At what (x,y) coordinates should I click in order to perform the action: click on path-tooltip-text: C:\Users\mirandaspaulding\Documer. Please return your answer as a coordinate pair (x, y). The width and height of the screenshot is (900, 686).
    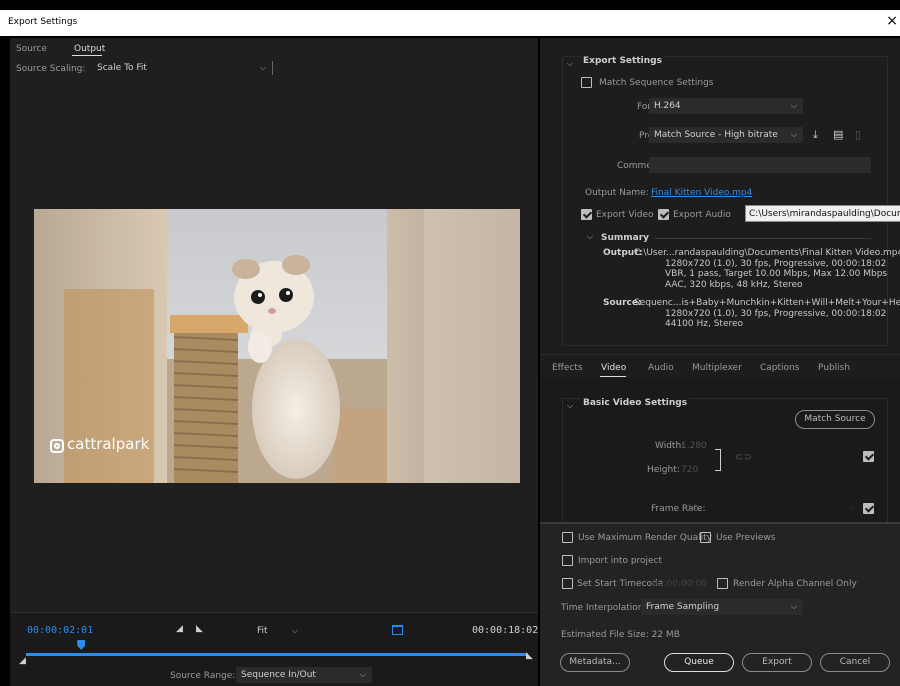
    Looking at the image, I should click on (824, 214).